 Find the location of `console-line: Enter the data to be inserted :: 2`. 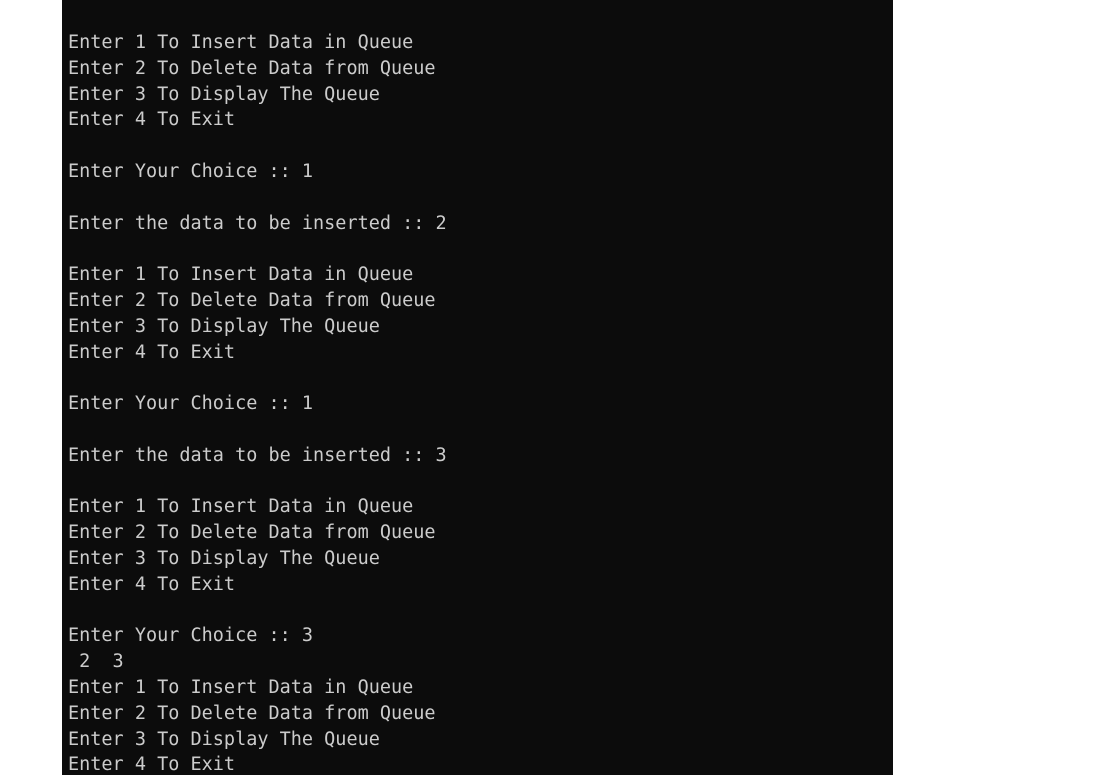

console-line: Enter the data to be inserted :: 2 is located at coordinates (257, 223).